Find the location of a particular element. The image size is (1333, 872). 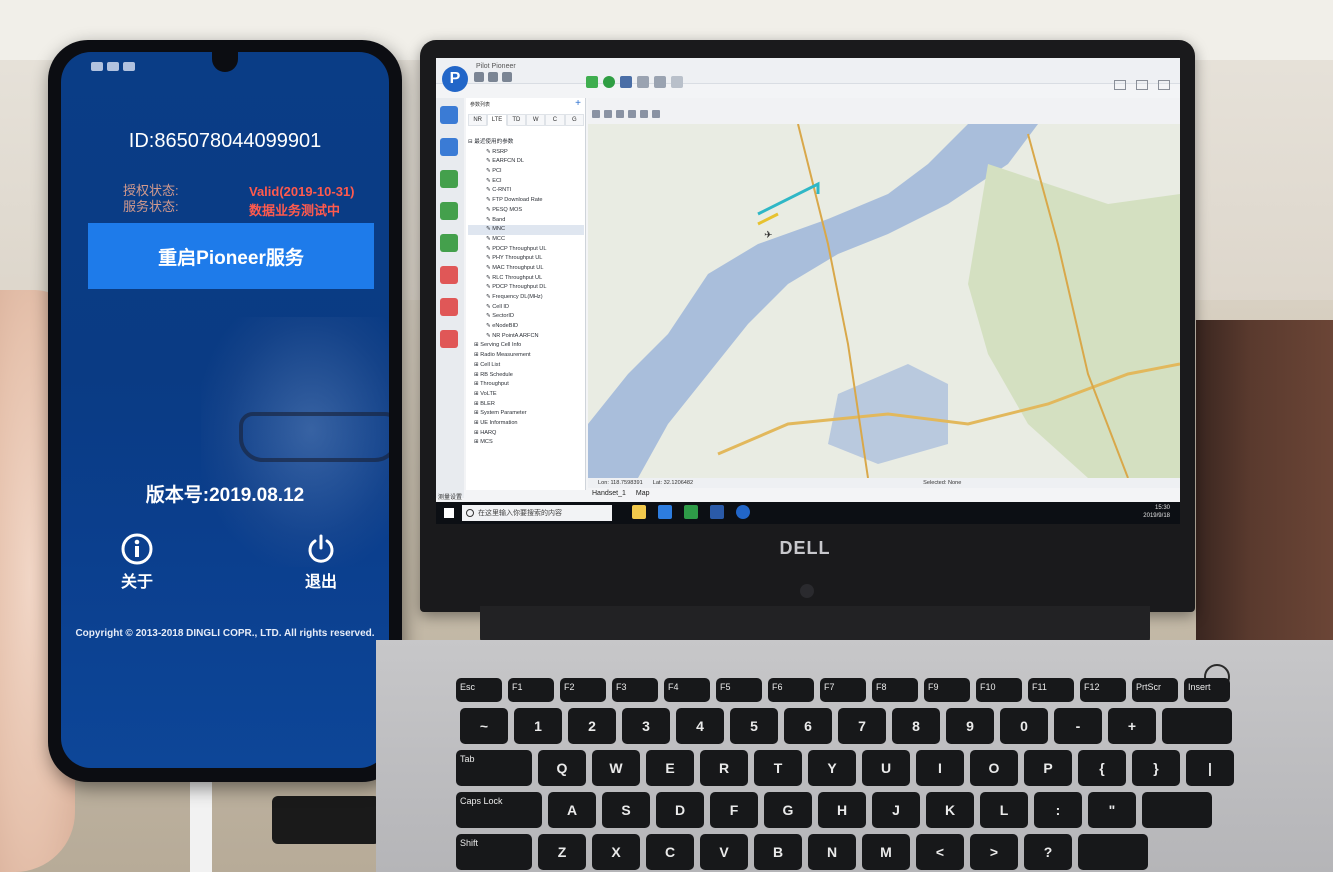

tree-group: ⊞ Throughput is located at coordinates (526, 385).